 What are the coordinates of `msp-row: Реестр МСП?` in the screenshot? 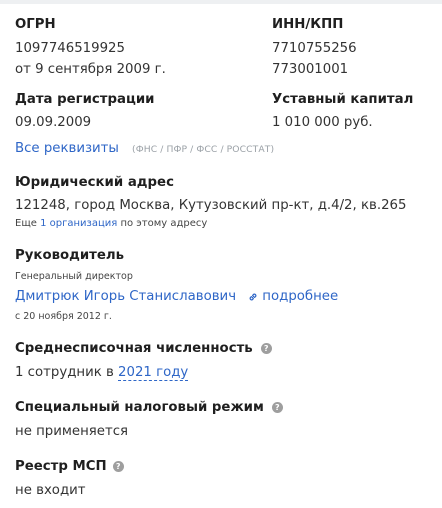 It's located at (69, 466).